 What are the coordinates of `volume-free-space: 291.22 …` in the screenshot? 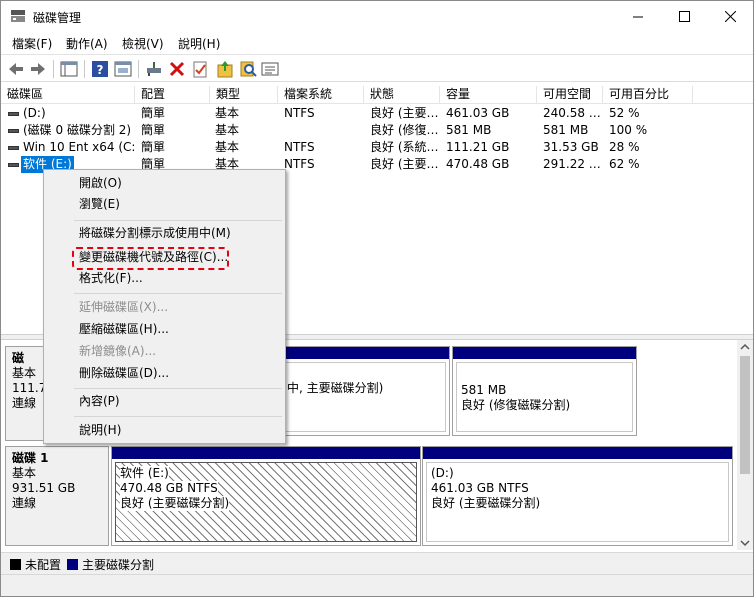 It's located at (572, 164).